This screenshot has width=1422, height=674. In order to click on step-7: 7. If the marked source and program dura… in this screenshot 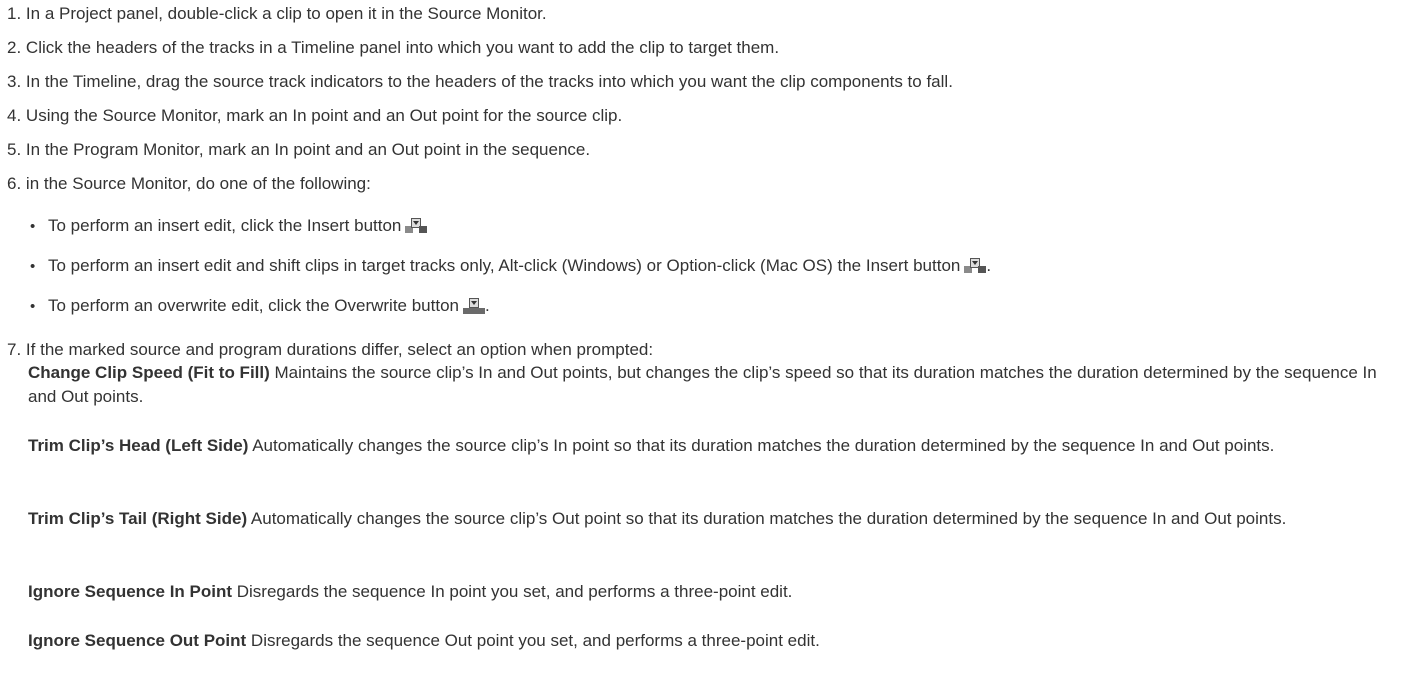, I will do `click(330, 350)`.